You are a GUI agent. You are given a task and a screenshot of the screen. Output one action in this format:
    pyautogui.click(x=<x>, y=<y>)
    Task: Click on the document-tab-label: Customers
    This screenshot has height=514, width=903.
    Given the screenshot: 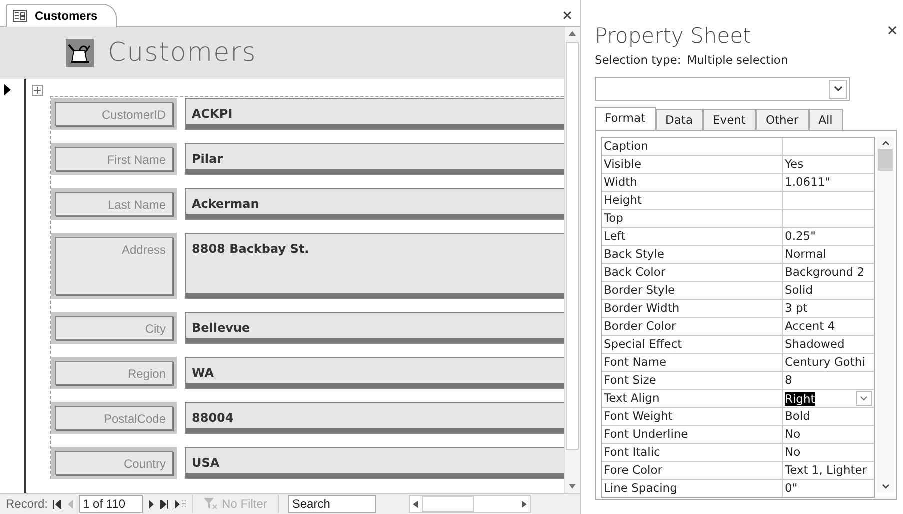 What is the action you would take?
    pyautogui.click(x=66, y=16)
    